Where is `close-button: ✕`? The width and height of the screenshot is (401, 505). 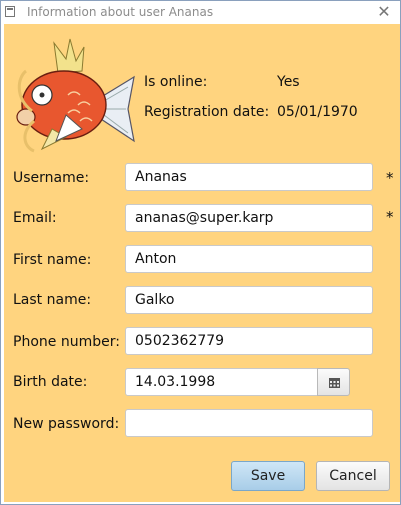
close-button: ✕ is located at coordinates (384, 12).